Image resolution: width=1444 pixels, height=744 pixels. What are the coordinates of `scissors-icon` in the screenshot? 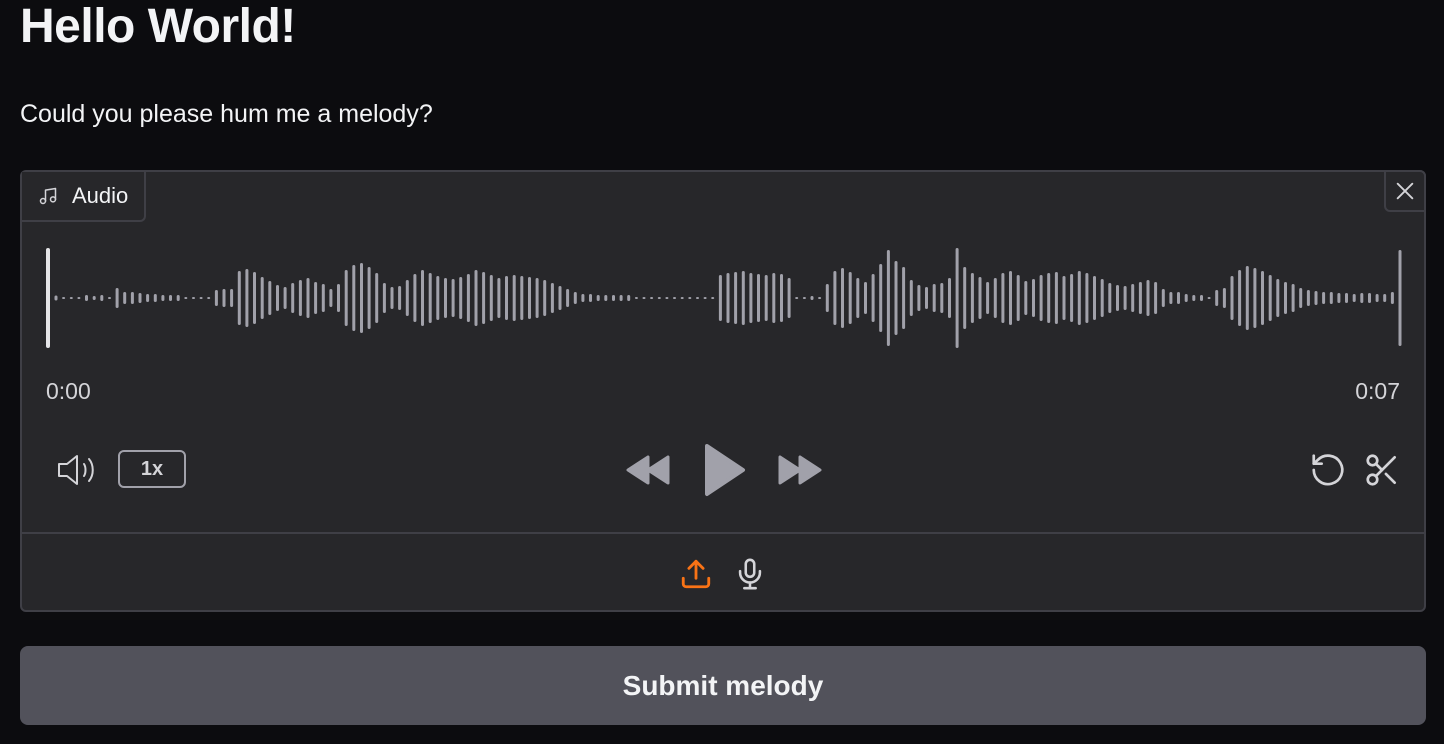 It's located at (1382, 470).